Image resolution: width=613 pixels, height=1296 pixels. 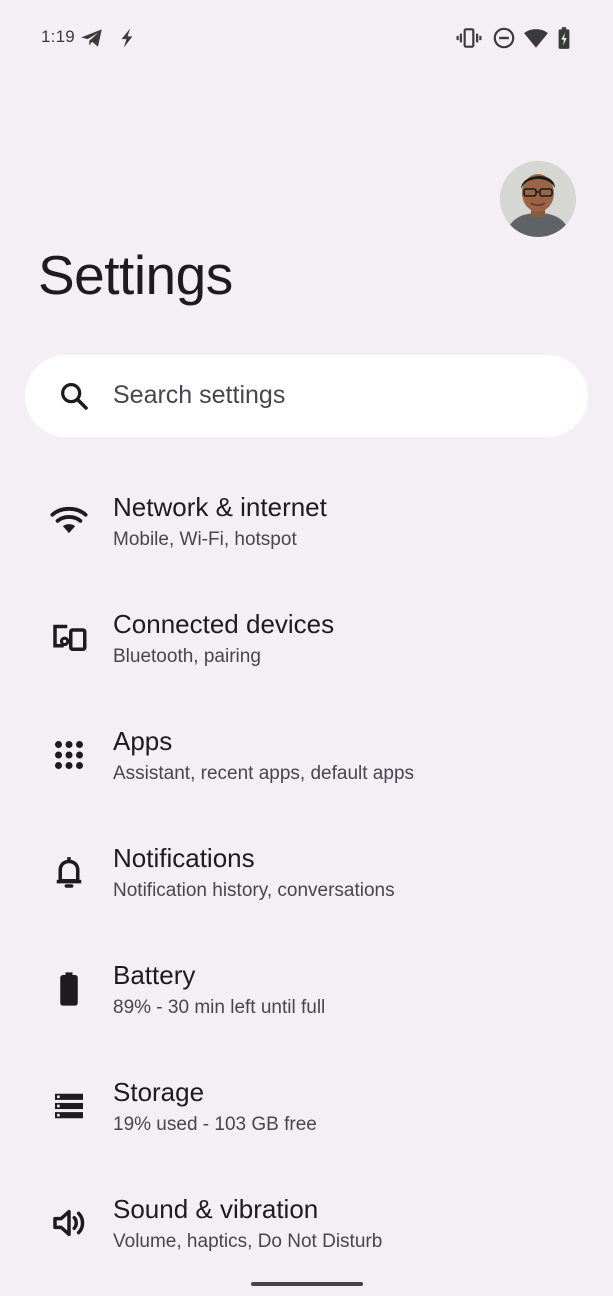 I want to click on item-title: Network & internet, so click(x=220, y=507).